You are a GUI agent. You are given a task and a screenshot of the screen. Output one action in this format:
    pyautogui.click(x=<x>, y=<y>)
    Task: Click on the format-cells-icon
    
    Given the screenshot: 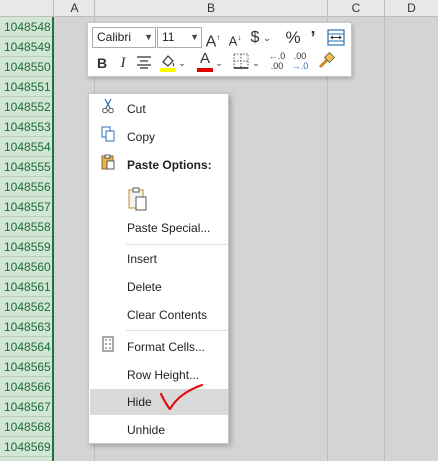 What is the action you would take?
    pyautogui.click(x=108, y=347)
    